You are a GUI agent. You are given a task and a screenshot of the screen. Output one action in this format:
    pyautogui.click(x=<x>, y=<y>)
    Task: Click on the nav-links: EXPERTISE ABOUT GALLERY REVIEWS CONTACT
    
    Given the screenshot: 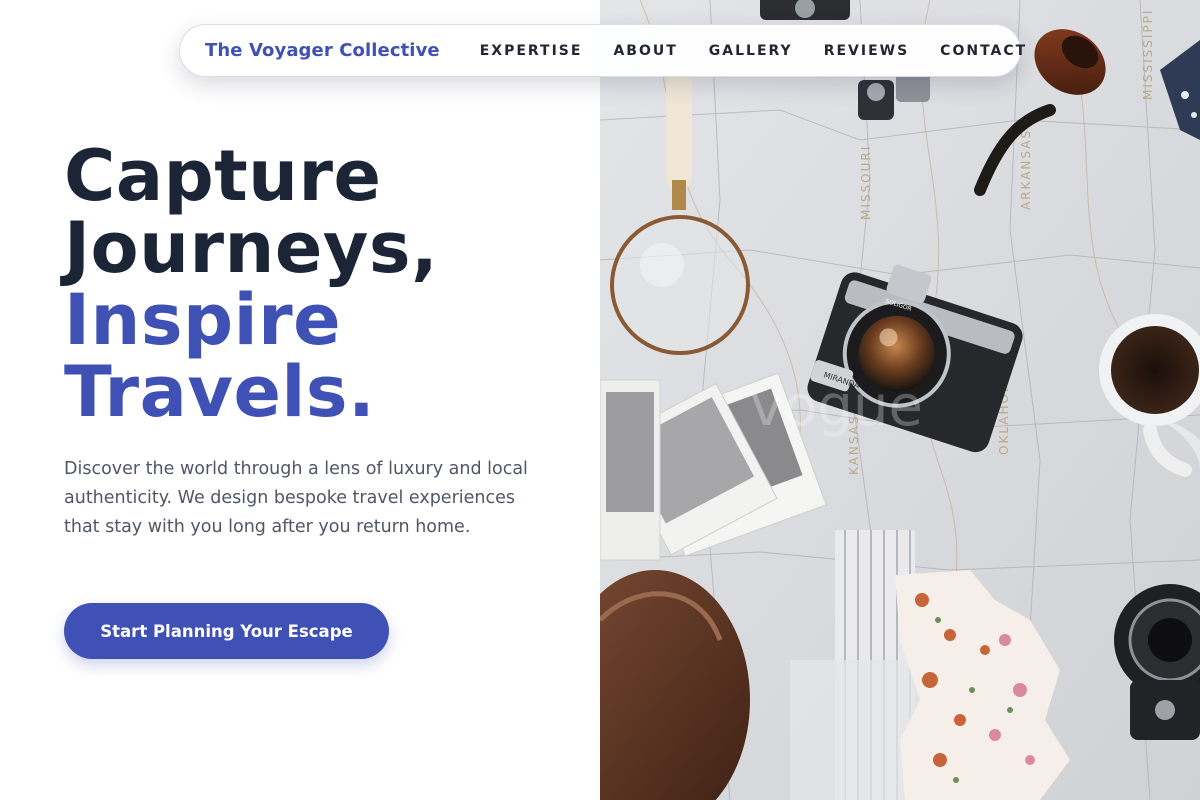 What is the action you would take?
    pyautogui.click(x=753, y=51)
    